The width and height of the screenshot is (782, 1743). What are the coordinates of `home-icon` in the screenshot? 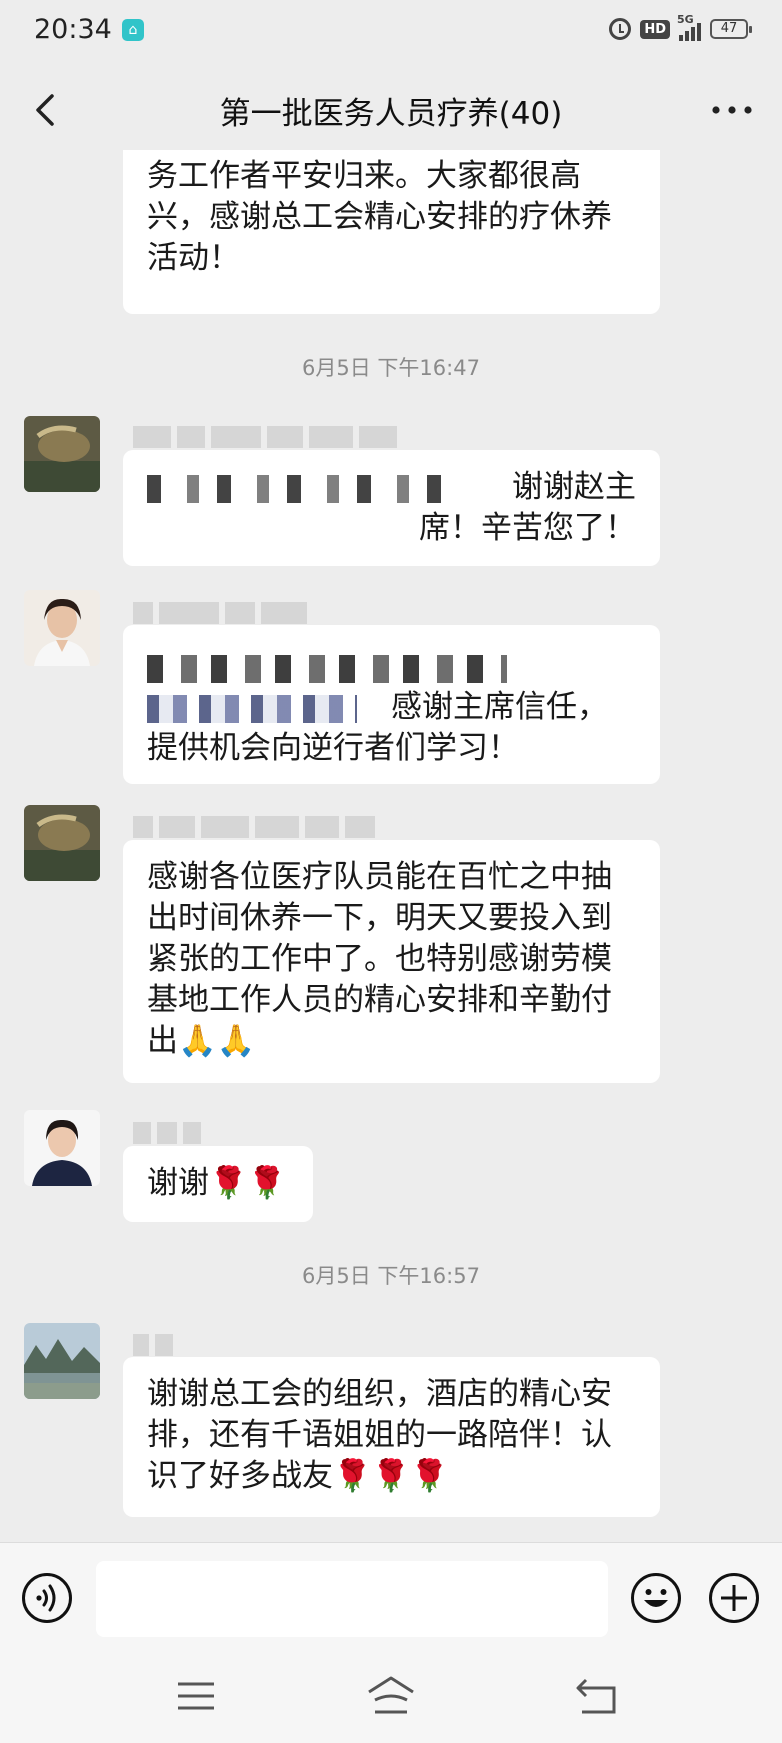 It's located at (391, 1696).